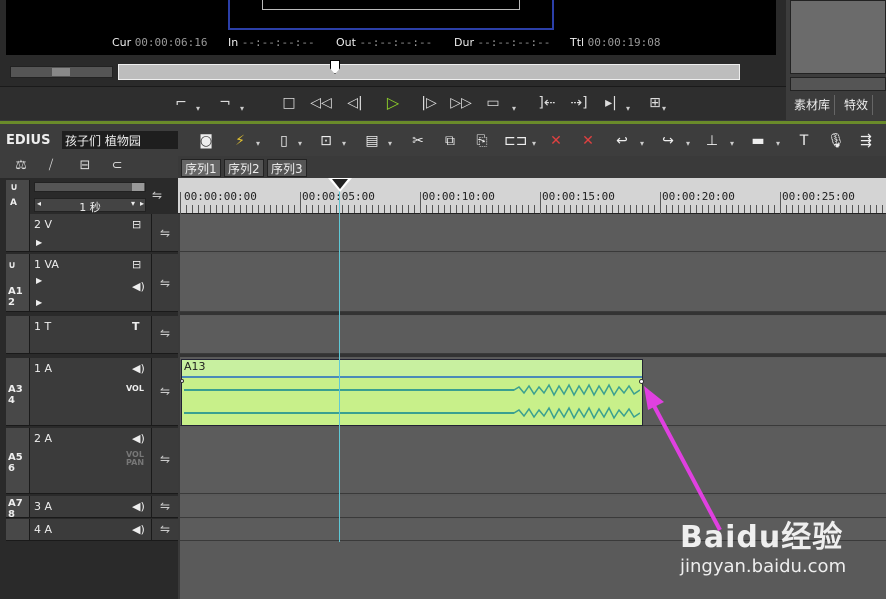 The height and width of the screenshot is (599, 886). I want to click on set-out-icon: ¬, so click(225, 103).